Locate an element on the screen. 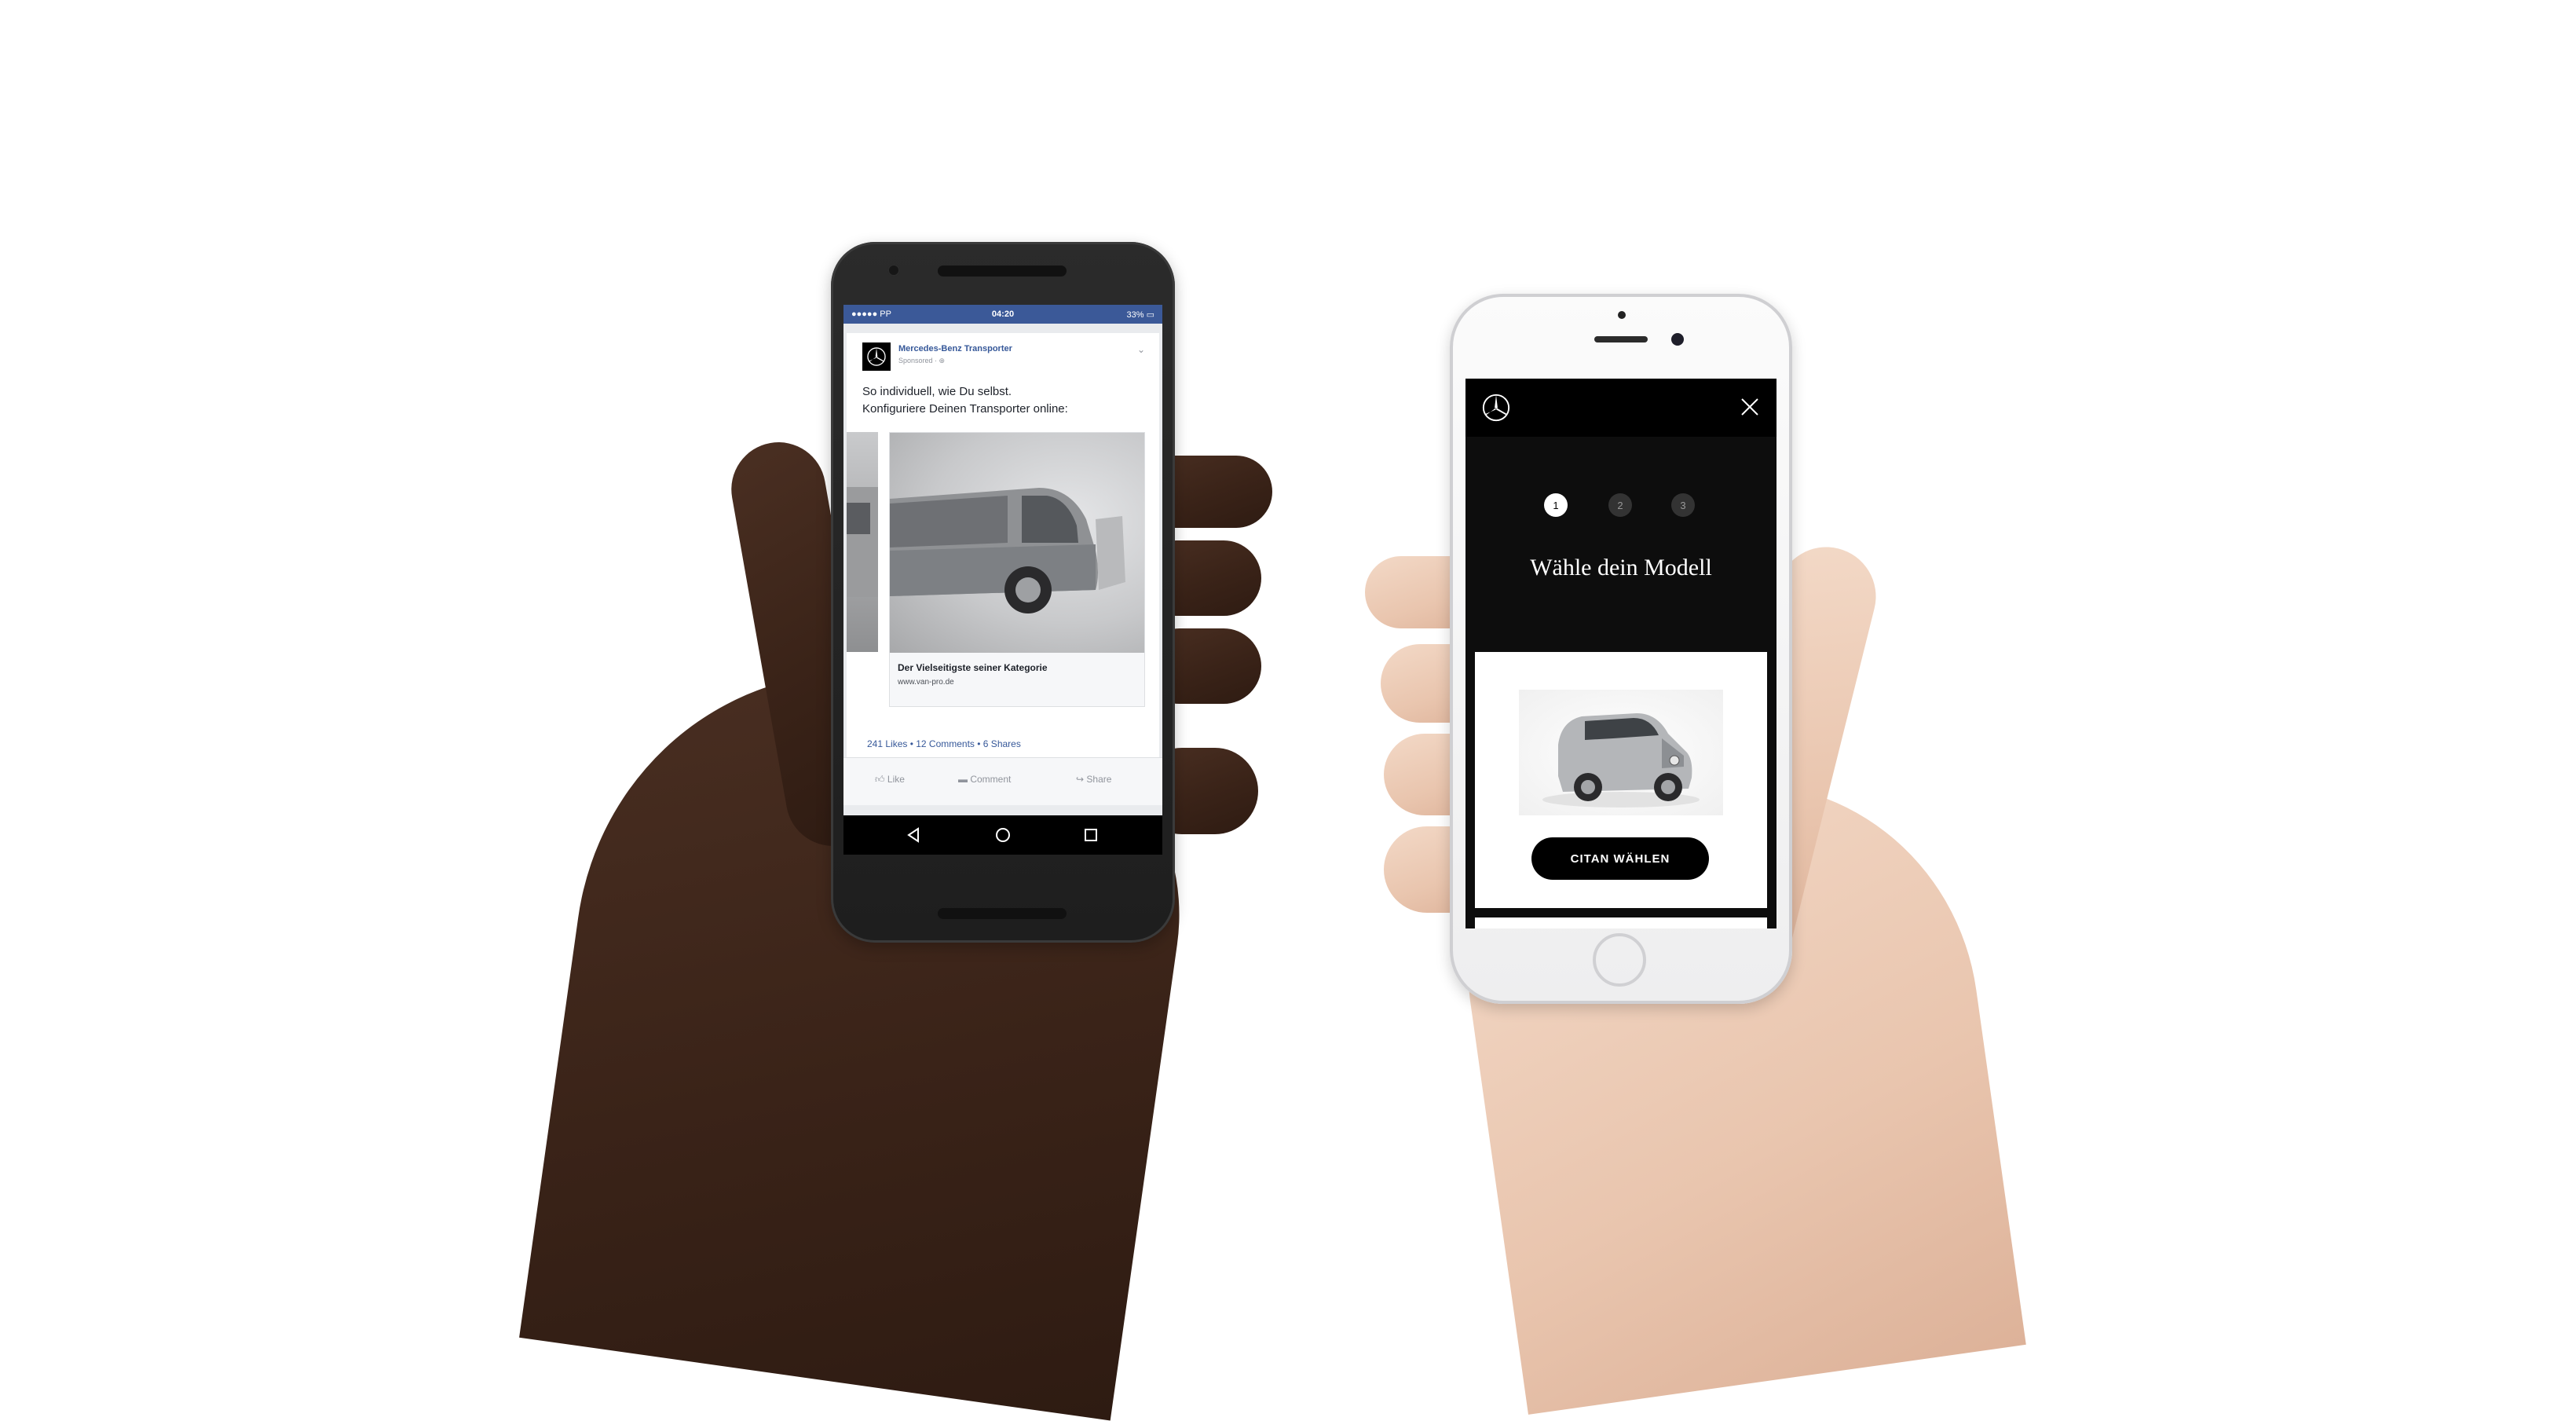  page-avatar is located at coordinates (877, 356).